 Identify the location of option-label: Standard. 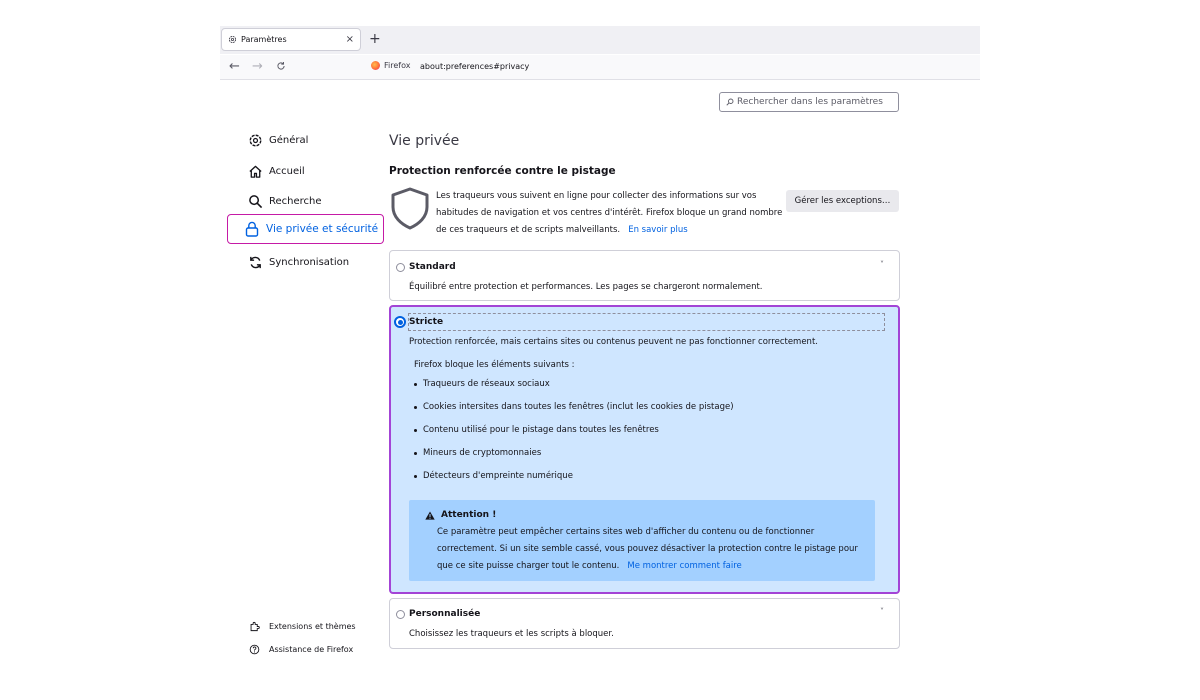
(432, 267).